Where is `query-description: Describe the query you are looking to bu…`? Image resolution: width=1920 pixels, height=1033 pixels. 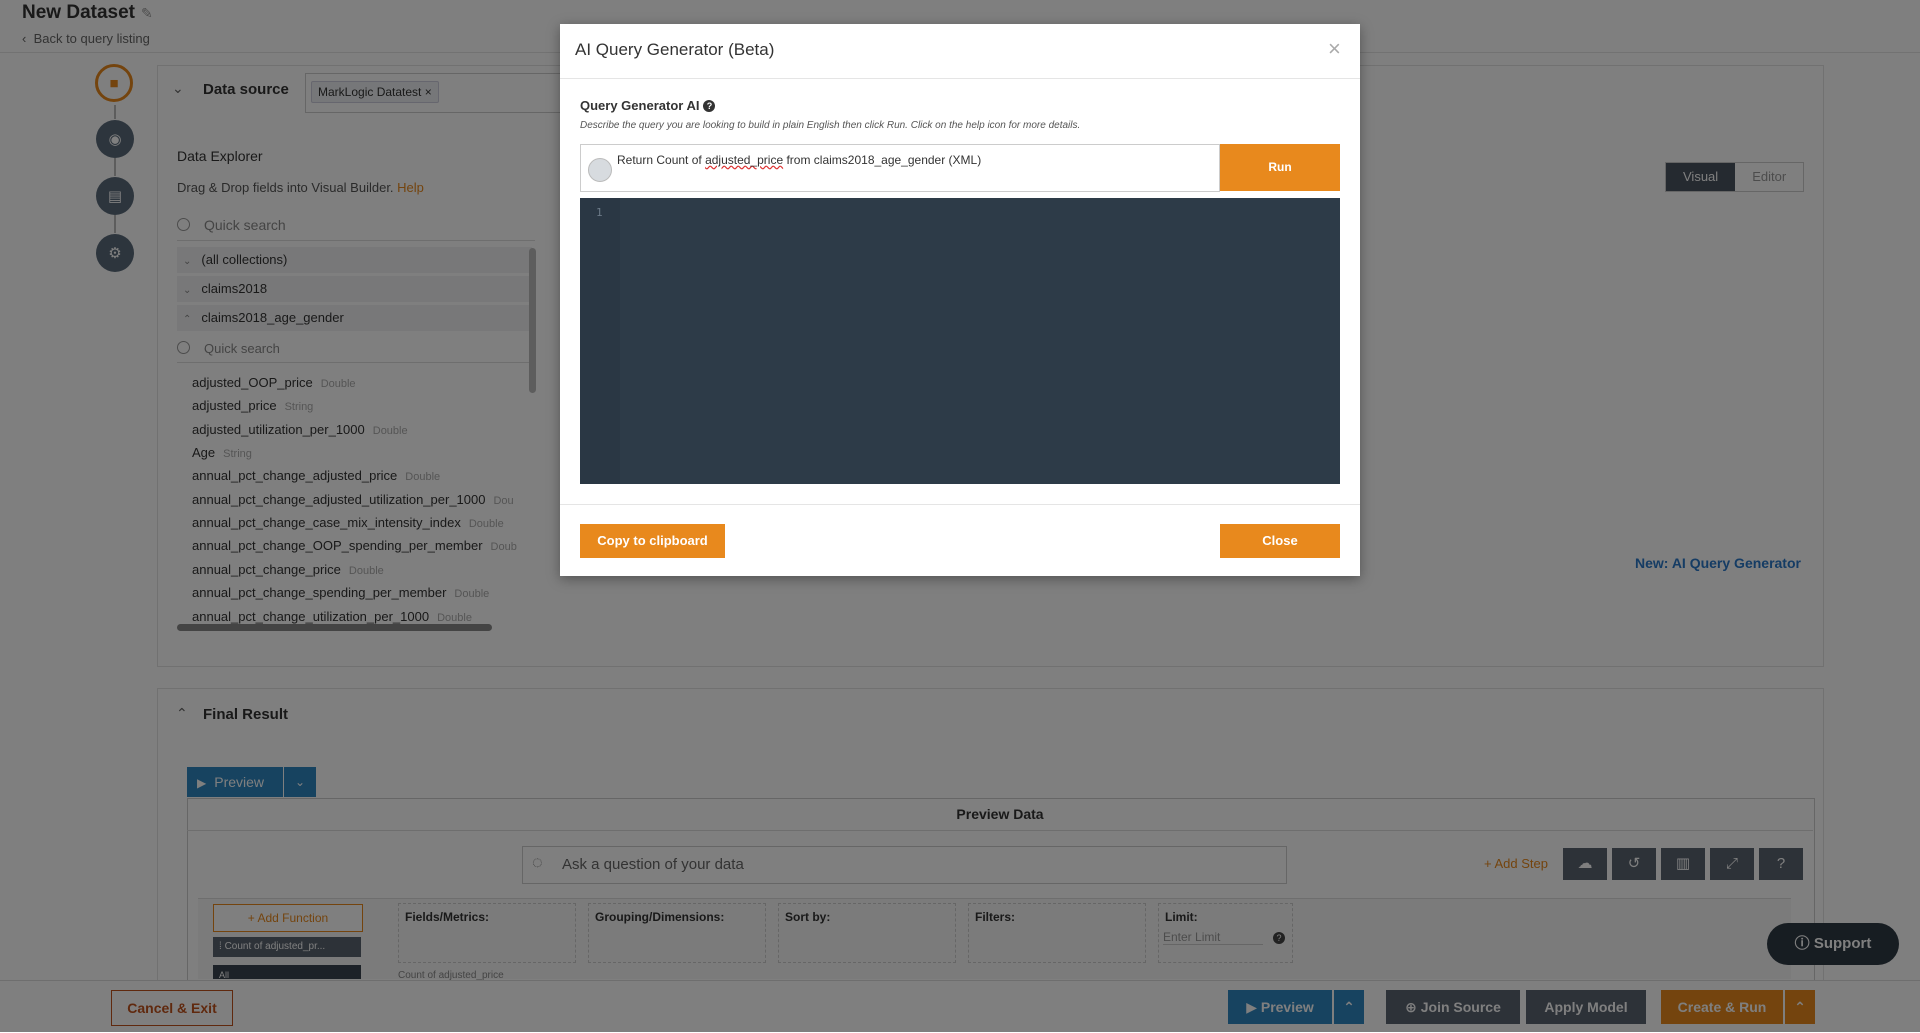 query-description: Describe the query you are looking to bu… is located at coordinates (830, 125).